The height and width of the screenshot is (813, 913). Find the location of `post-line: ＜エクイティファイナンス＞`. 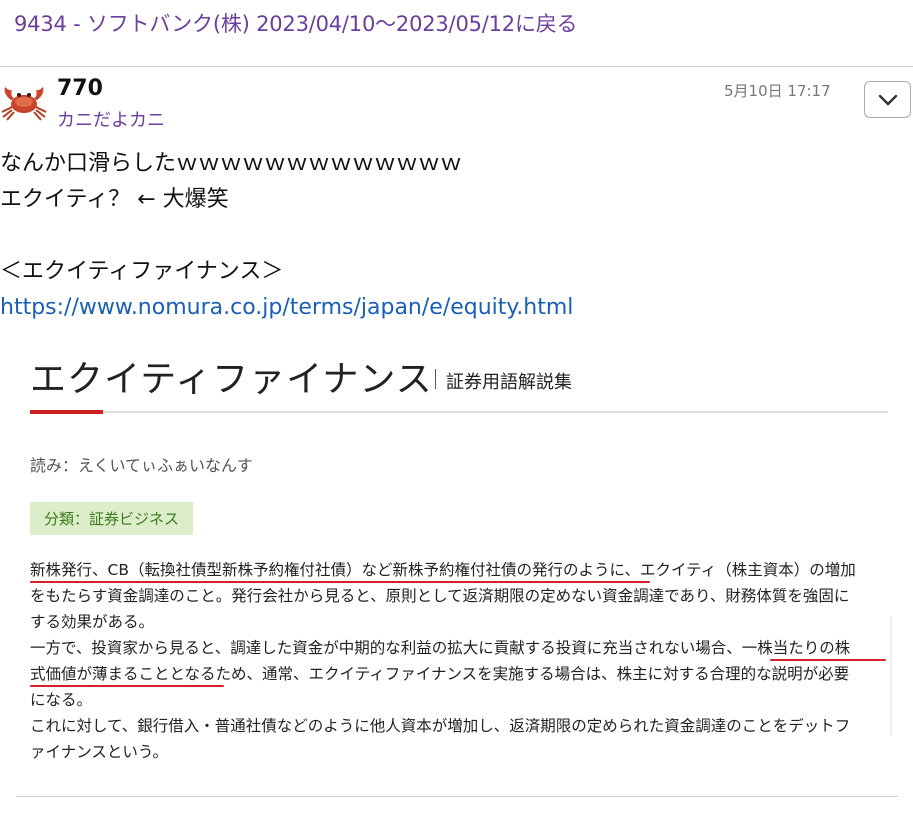

post-line: ＜エクイティファイナンス＞ is located at coordinates (142, 271).